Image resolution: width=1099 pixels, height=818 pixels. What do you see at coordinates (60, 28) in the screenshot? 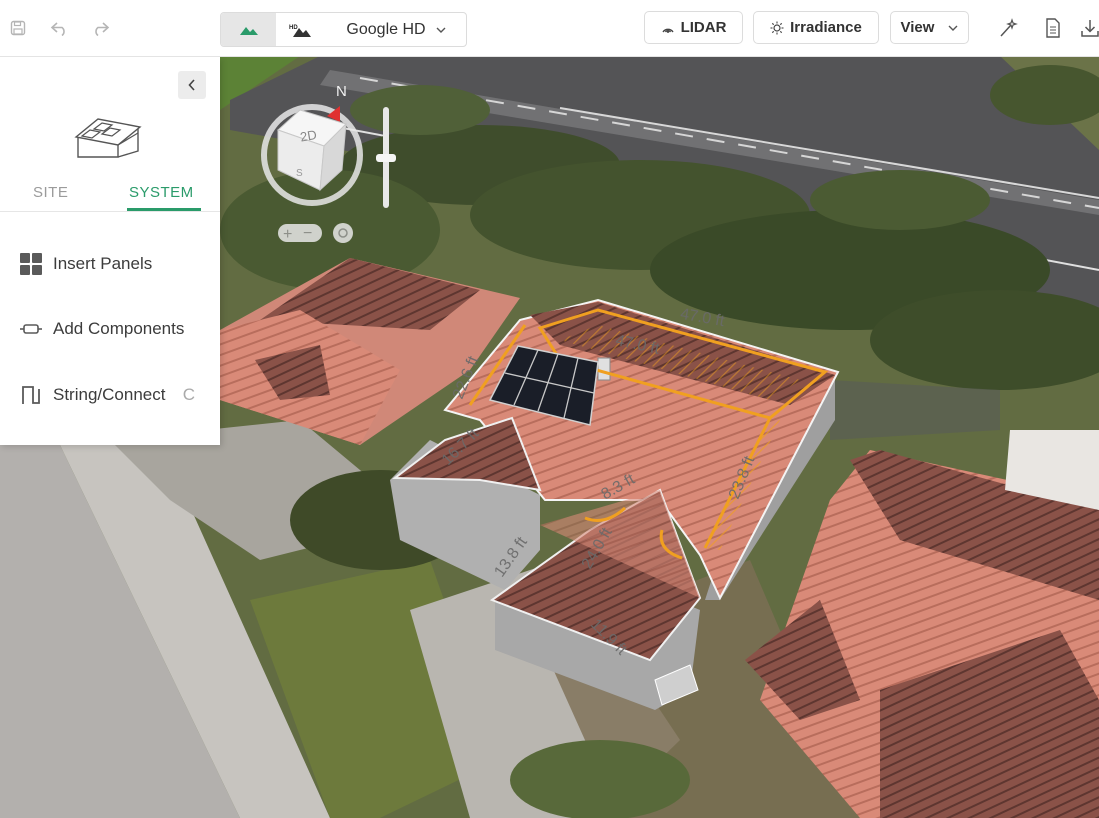
I see `undo-icon` at bounding box center [60, 28].